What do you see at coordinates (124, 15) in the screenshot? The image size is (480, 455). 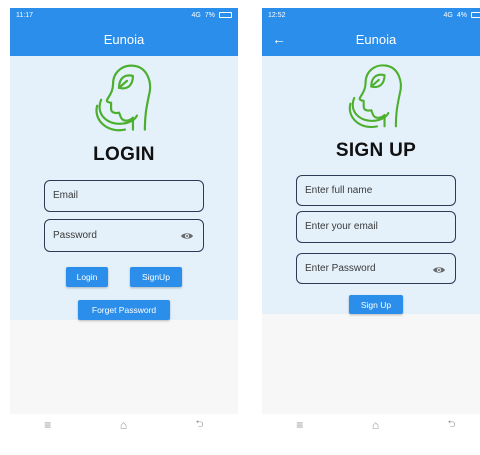 I see `status-bar: 11:17 4G 7%` at bounding box center [124, 15].